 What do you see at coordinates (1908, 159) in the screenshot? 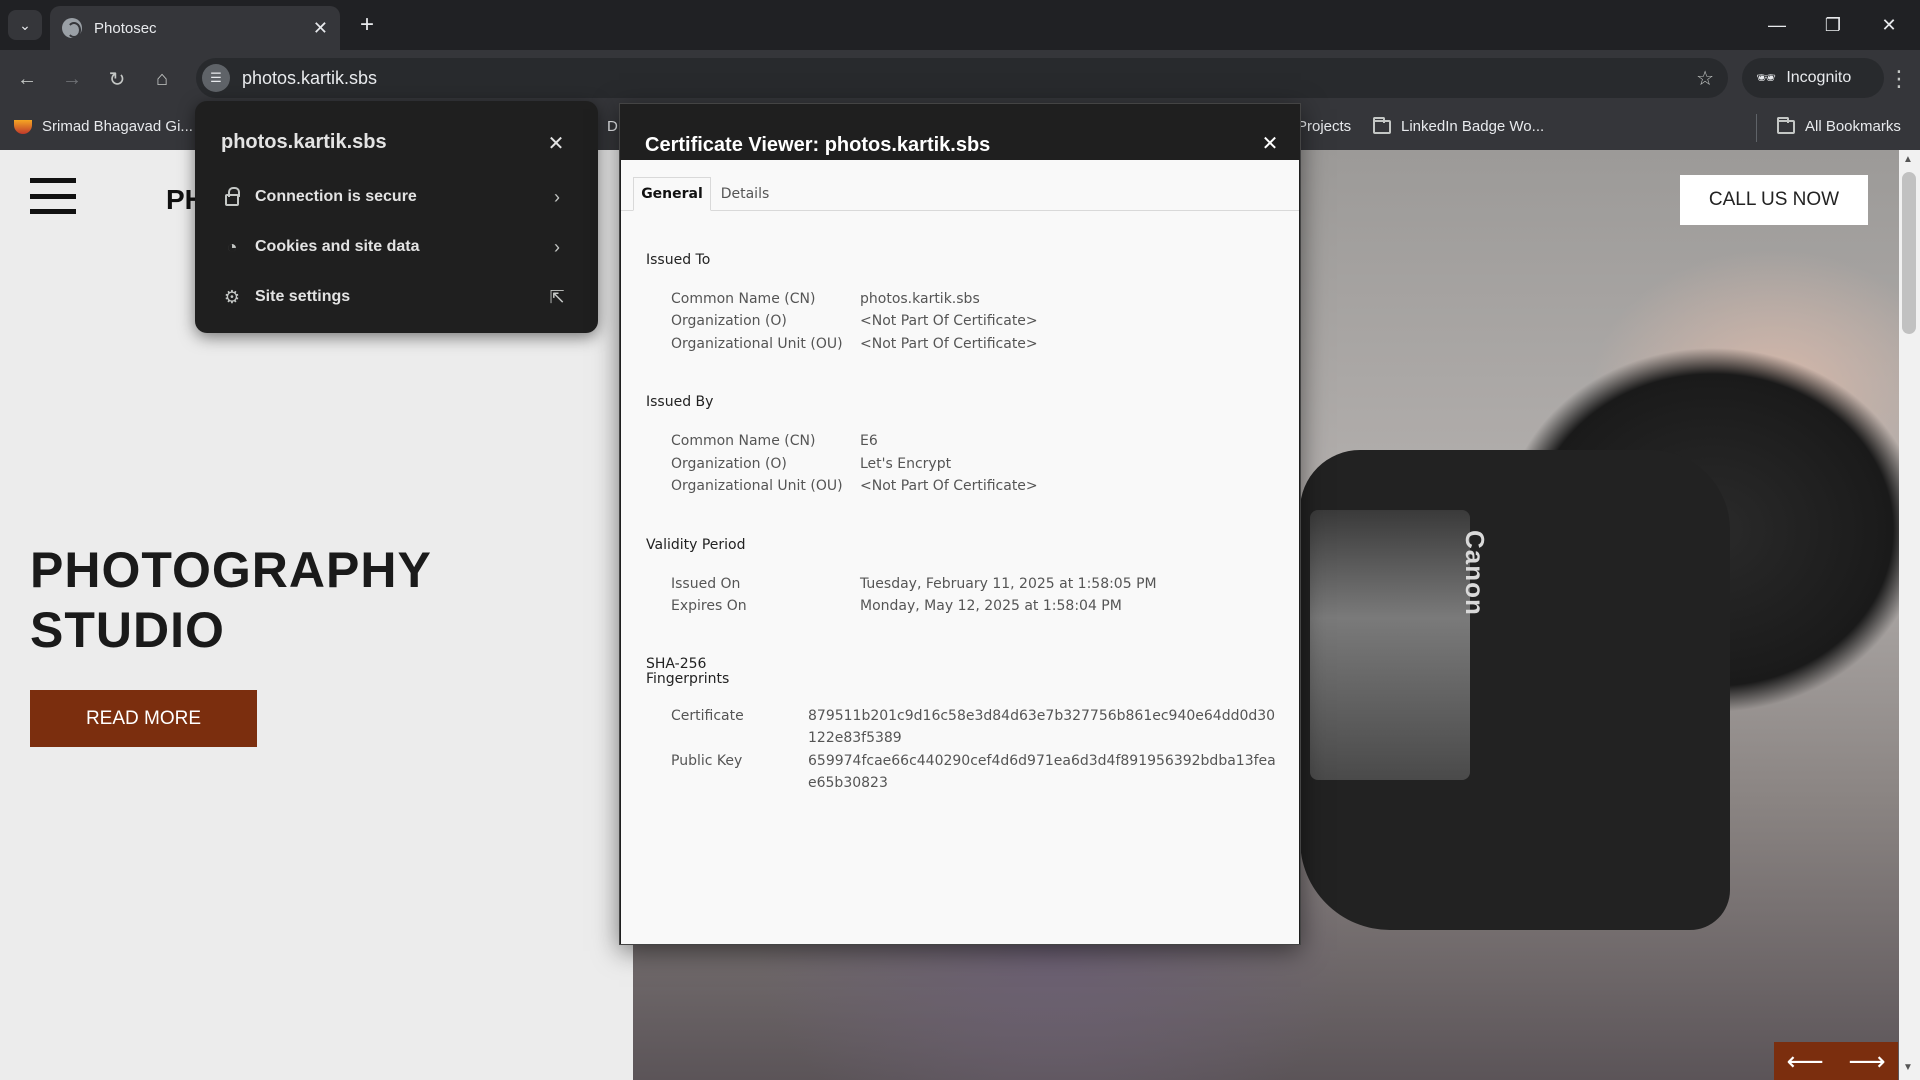
I see `scroll-up-icon: ▲` at bounding box center [1908, 159].